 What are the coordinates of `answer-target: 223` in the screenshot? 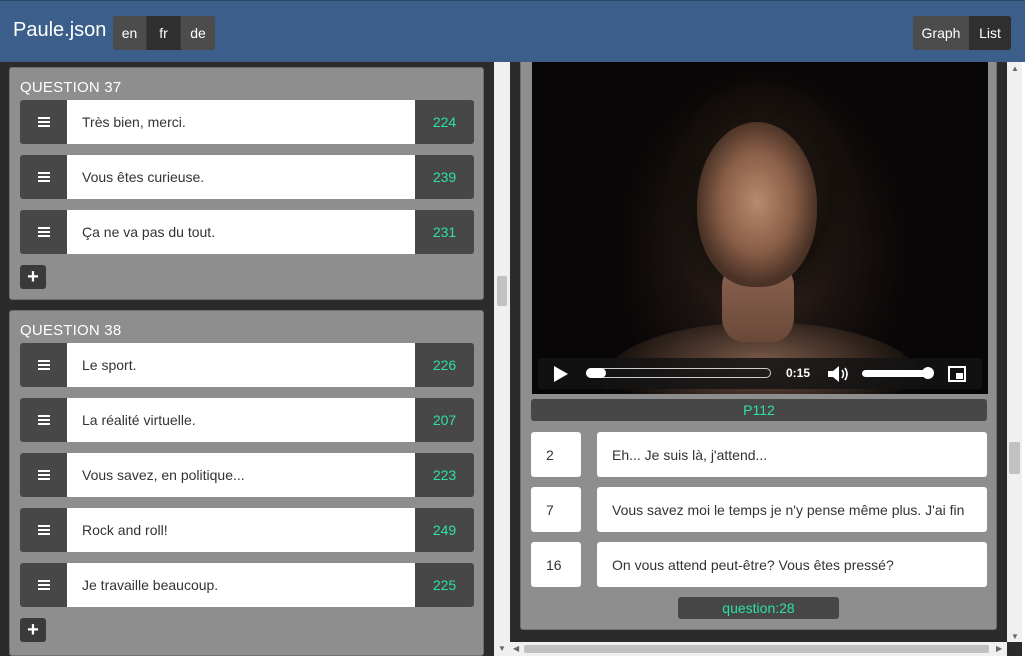 It's located at (444, 475).